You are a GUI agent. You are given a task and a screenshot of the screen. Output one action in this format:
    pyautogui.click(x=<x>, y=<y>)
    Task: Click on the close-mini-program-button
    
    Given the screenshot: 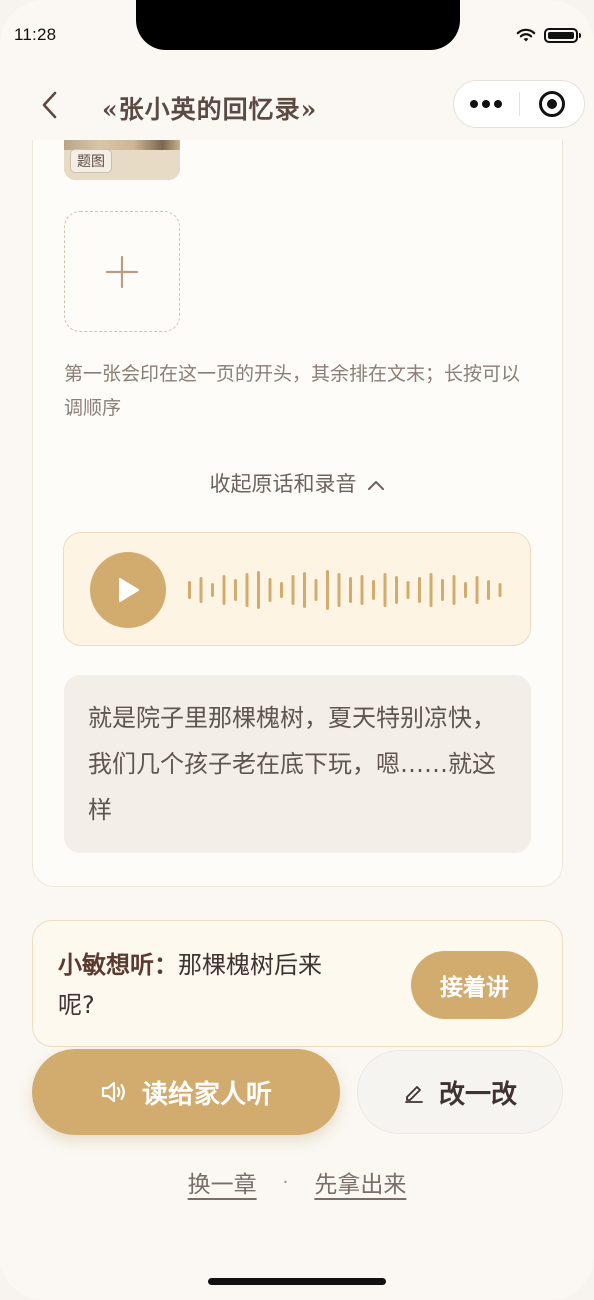 What is the action you would take?
    pyautogui.click(x=552, y=104)
    